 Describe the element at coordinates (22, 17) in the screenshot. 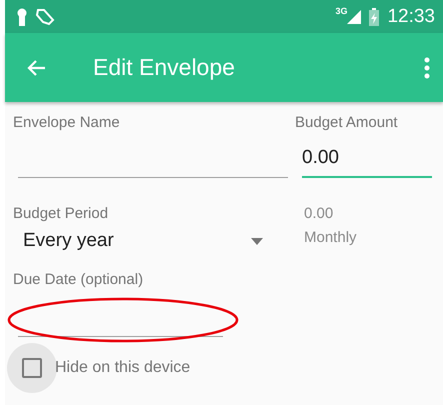

I see `keyhole-icon` at that location.